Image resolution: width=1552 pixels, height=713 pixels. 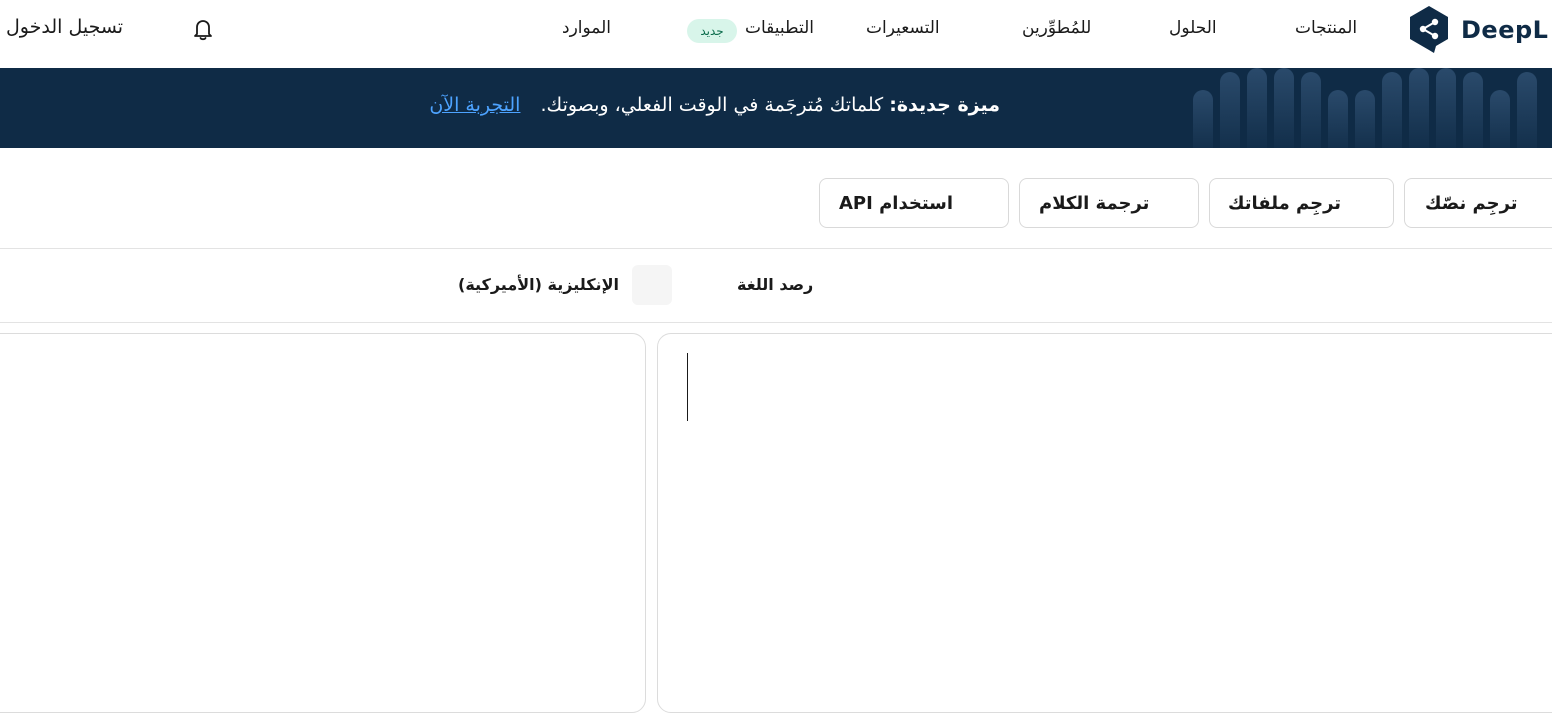 I want to click on tab-translate-files: ترجِم ملفاتك, so click(x=1301, y=203).